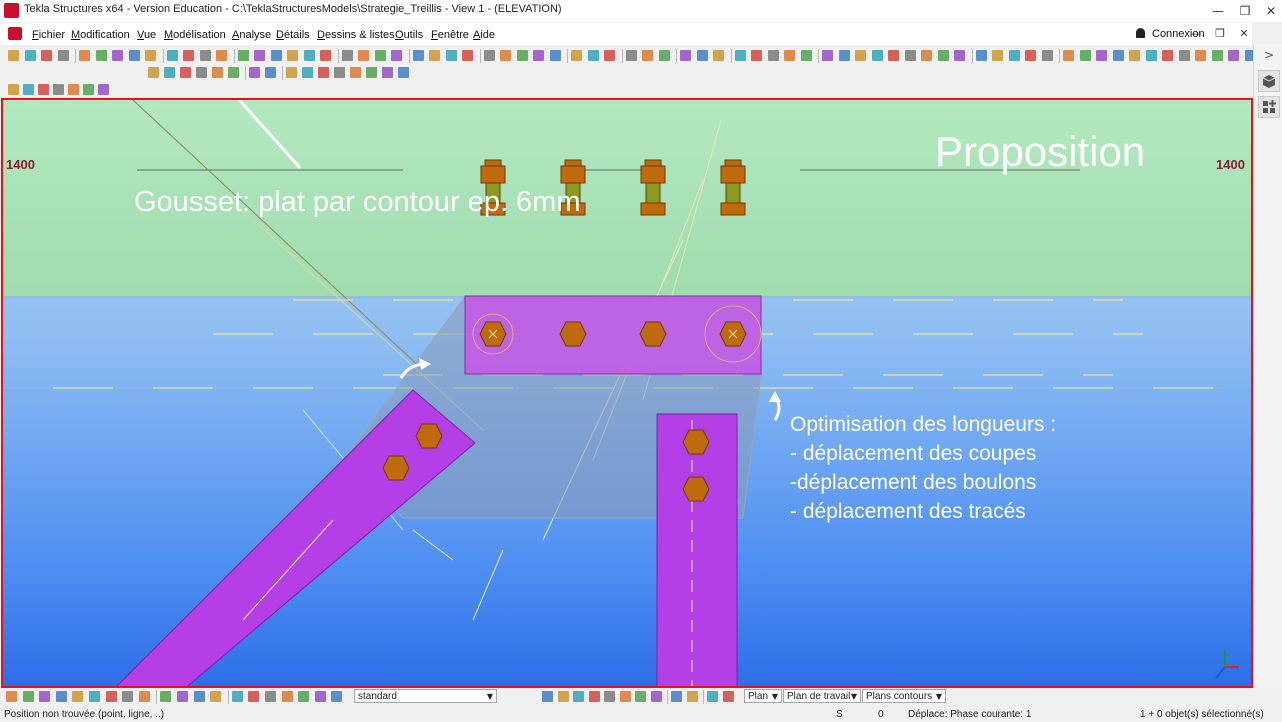 This screenshot has width=1282, height=722. Describe the element at coordinates (293, 35) in the screenshot. I see `menu-details: Détails` at that location.